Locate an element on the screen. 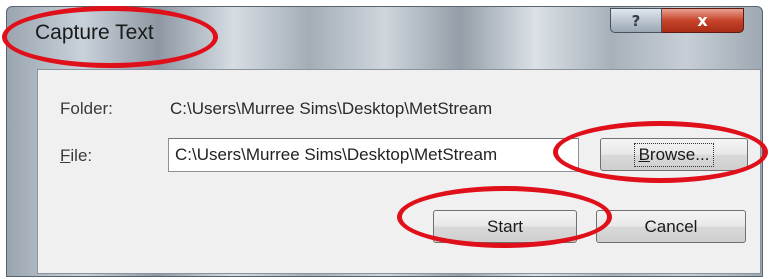 The height and width of the screenshot is (279, 769). browse-mnemonic: B is located at coordinates (644, 154).